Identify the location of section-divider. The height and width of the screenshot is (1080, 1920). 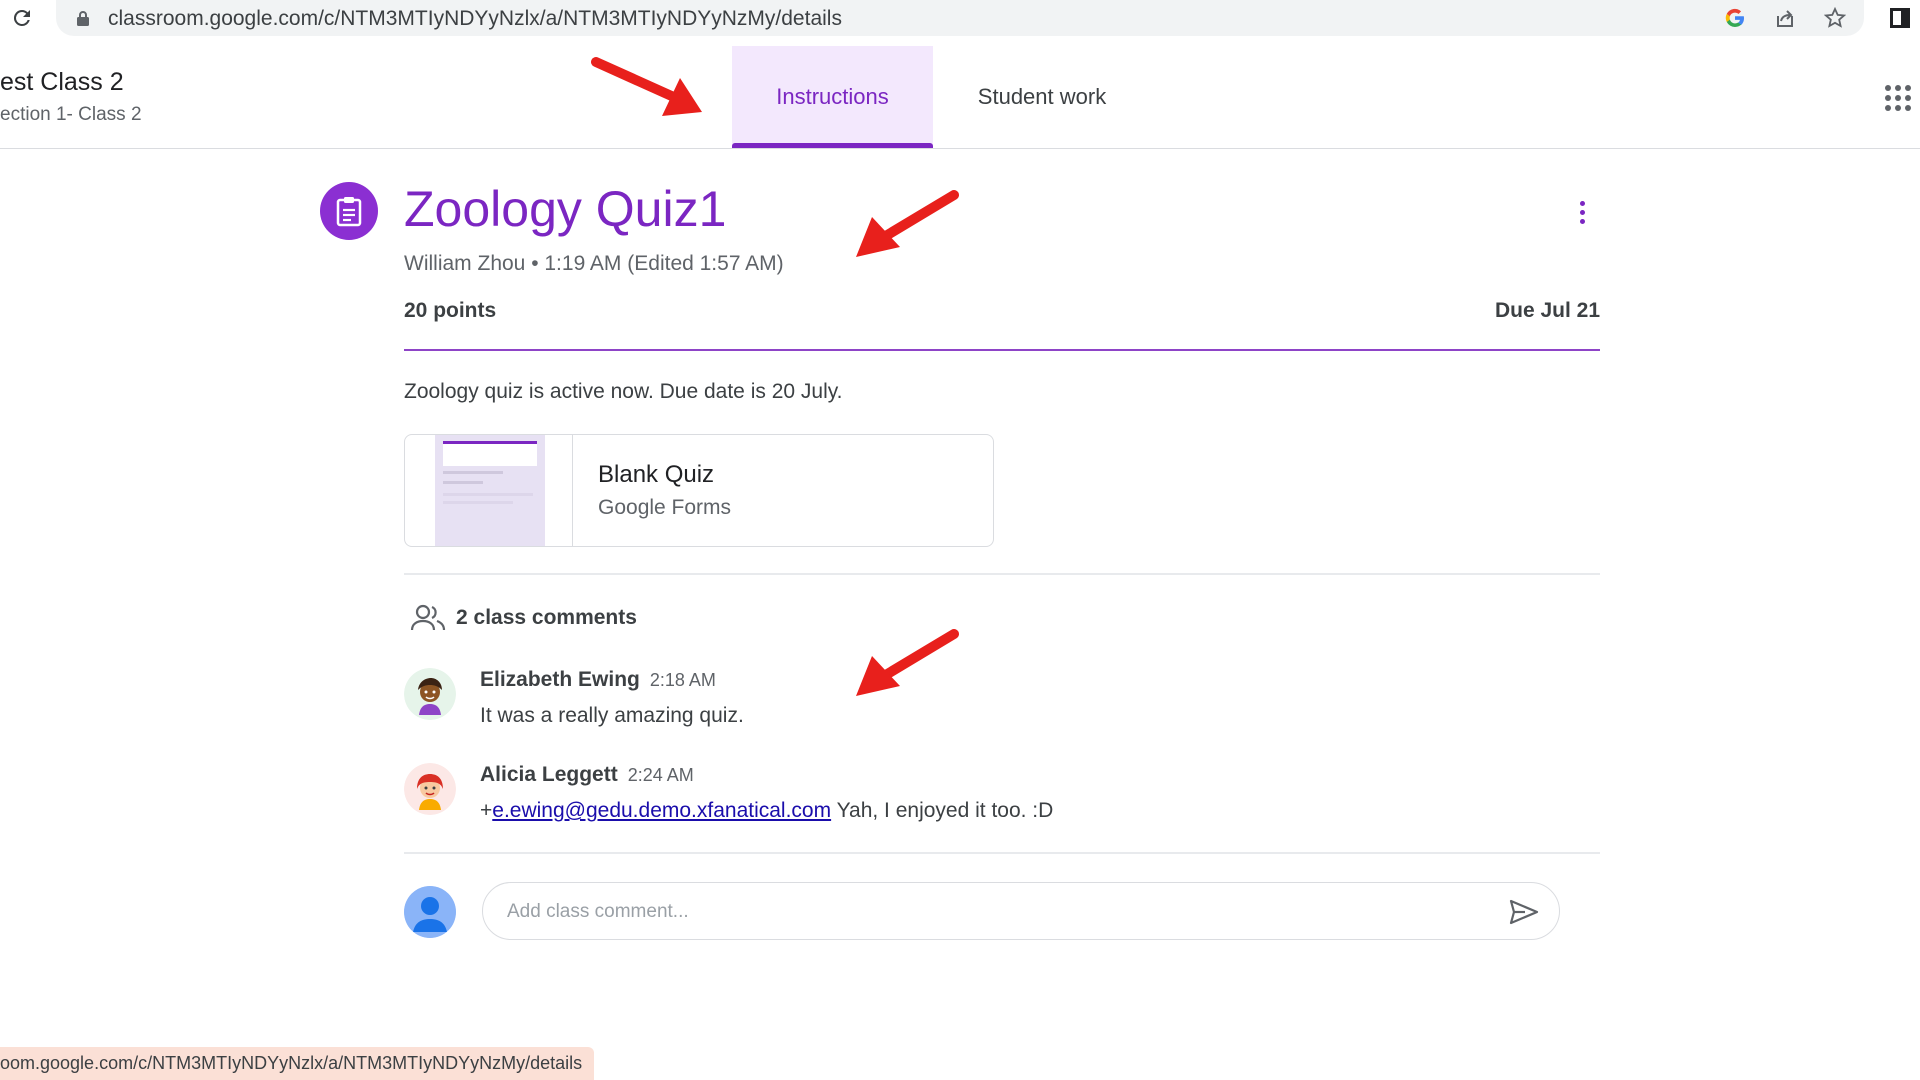
(1002, 574).